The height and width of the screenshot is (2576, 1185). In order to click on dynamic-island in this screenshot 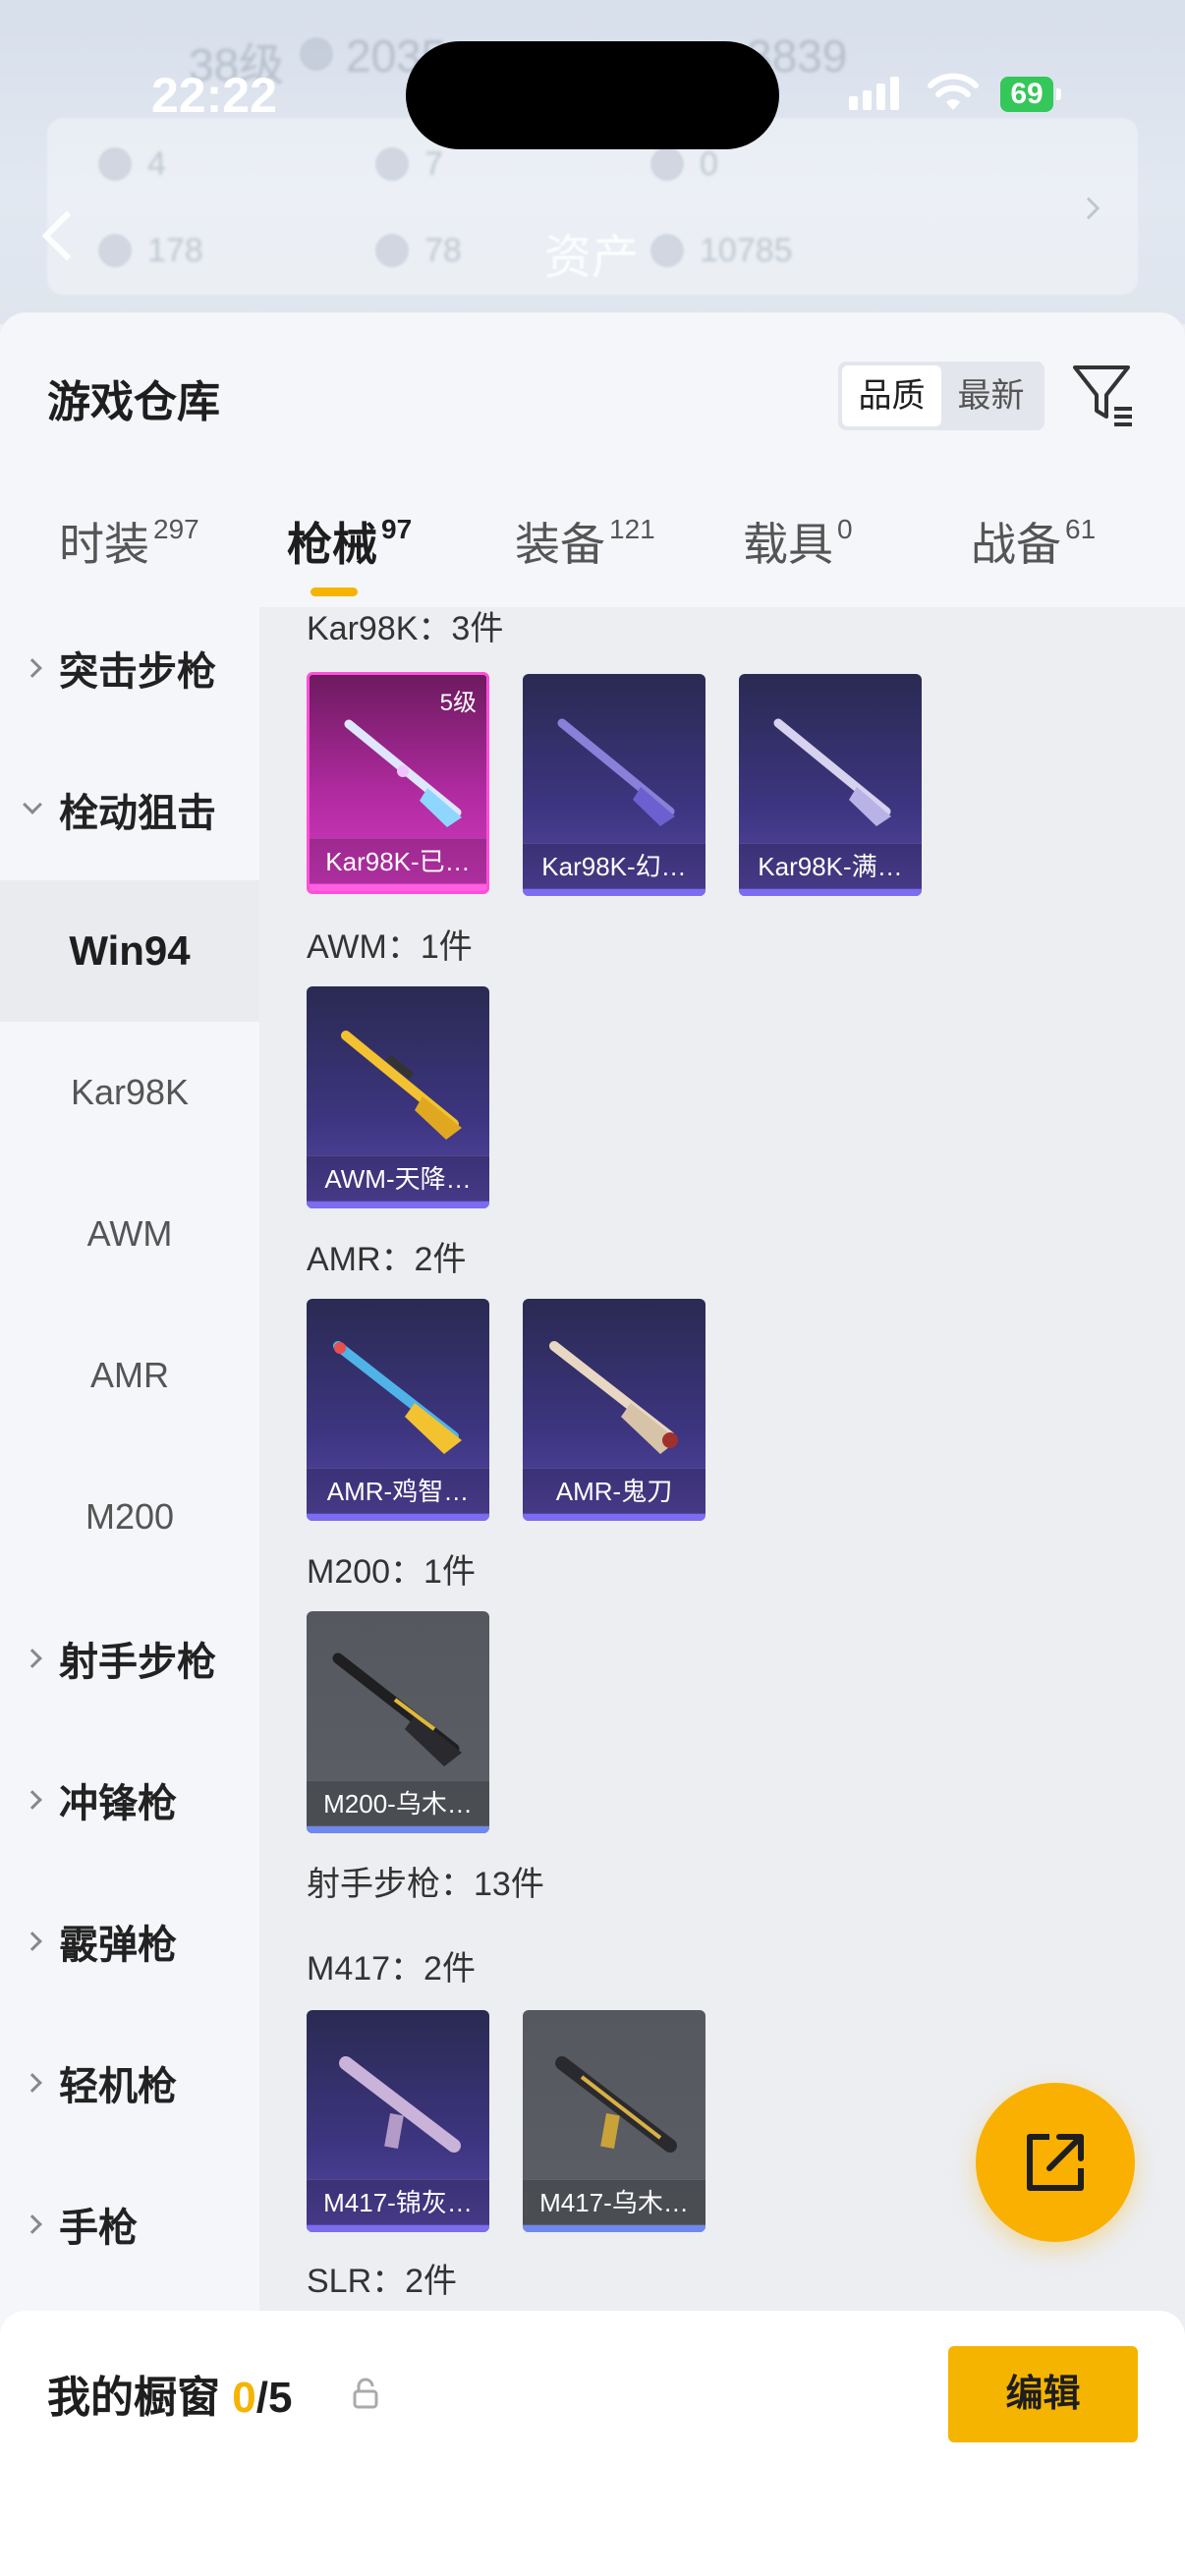, I will do `click(592, 95)`.